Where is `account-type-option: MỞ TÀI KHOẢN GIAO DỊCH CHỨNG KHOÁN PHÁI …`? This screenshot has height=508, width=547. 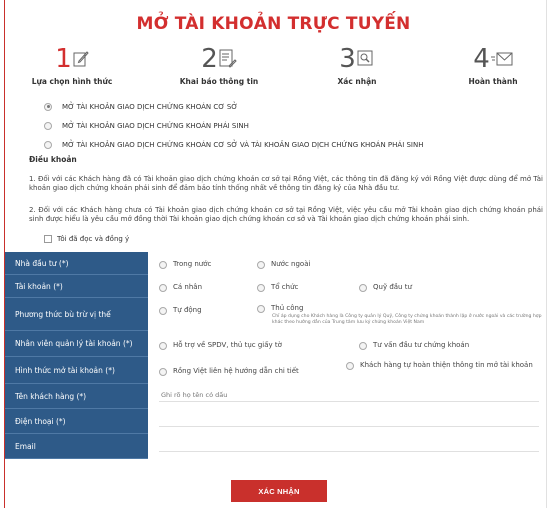 account-type-option: MỞ TÀI KHOẢN GIAO DỊCH CHỨNG KHOÁN PHÁI … is located at coordinates (234, 125).